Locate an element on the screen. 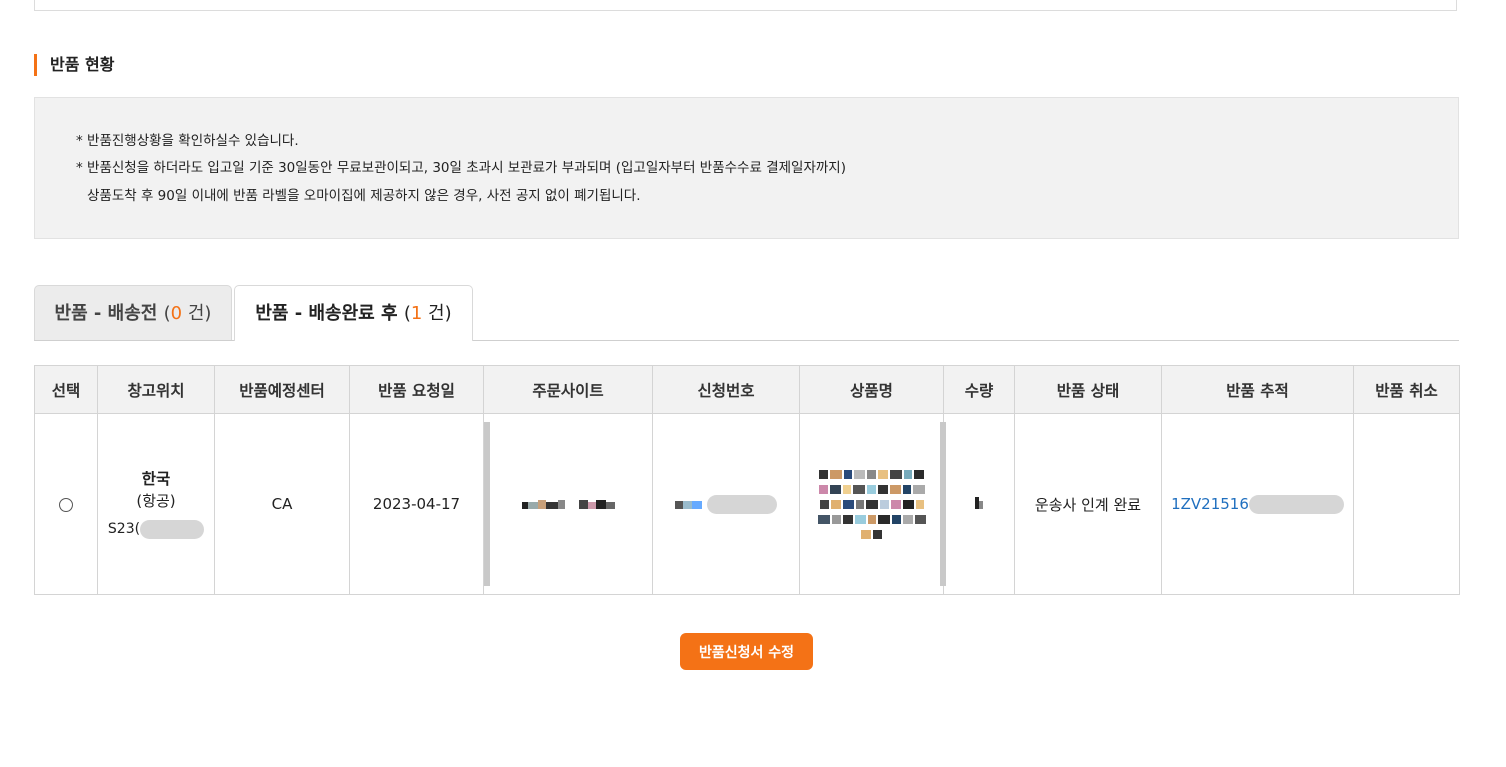  header-order-site: 주문사이트 is located at coordinates (568, 389).